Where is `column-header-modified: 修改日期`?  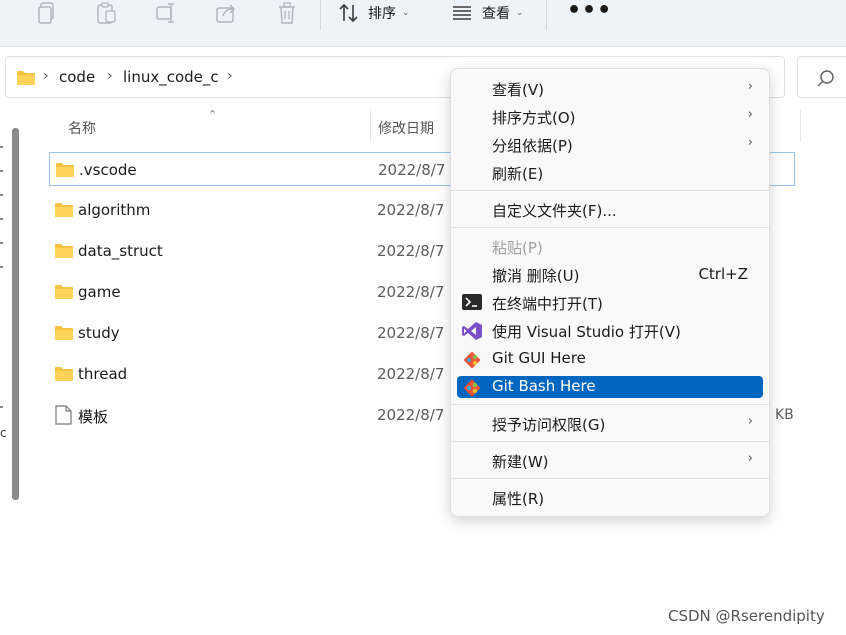 column-header-modified: 修改日期 is located at coordinates (406, 128).